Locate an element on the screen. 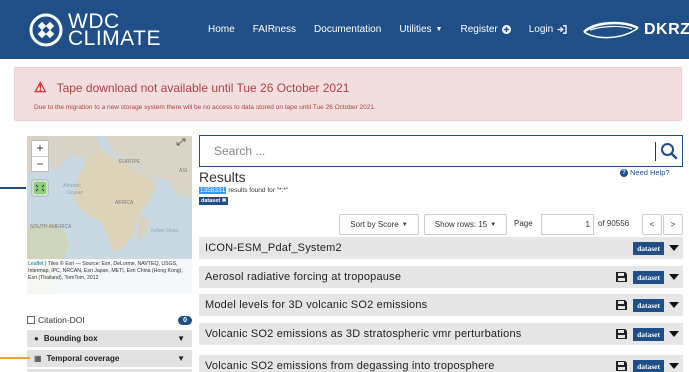 This screenshot has width=689, height=372. nav-utilities-dropdown: Utilities ▼ is located at coordinates (420, 29).